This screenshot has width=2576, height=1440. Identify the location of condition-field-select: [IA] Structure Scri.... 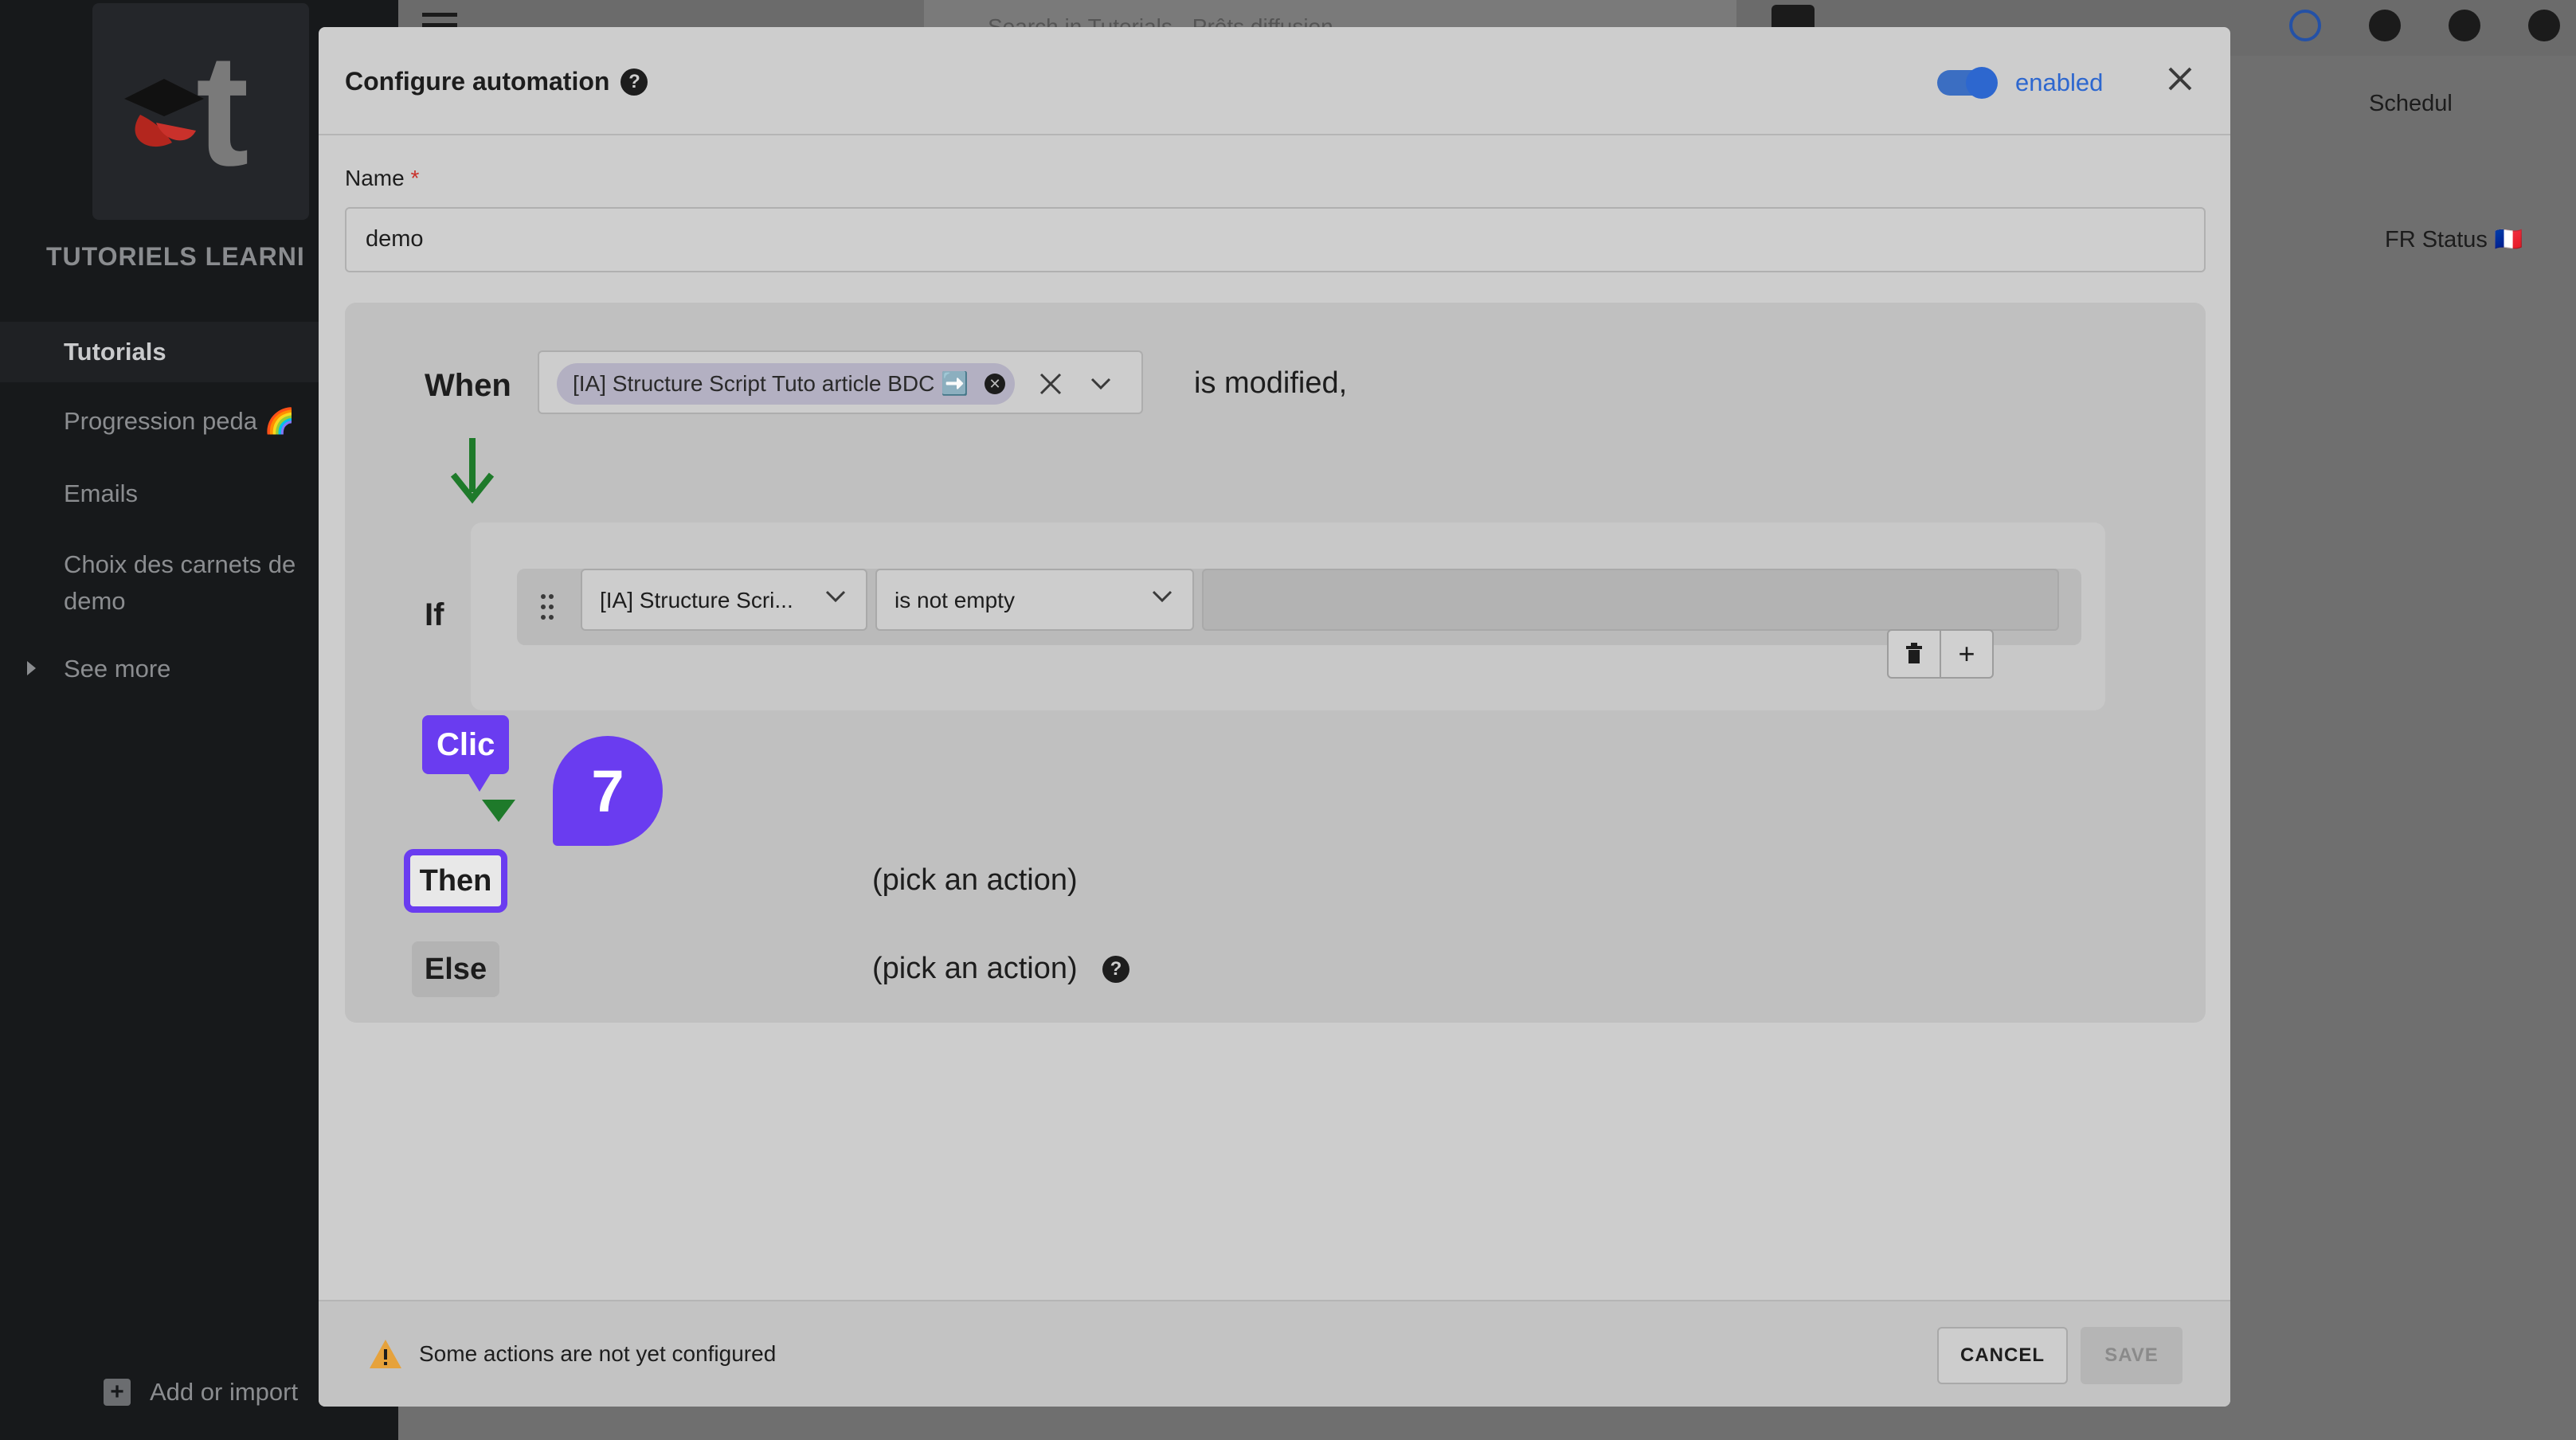
(724, 600).